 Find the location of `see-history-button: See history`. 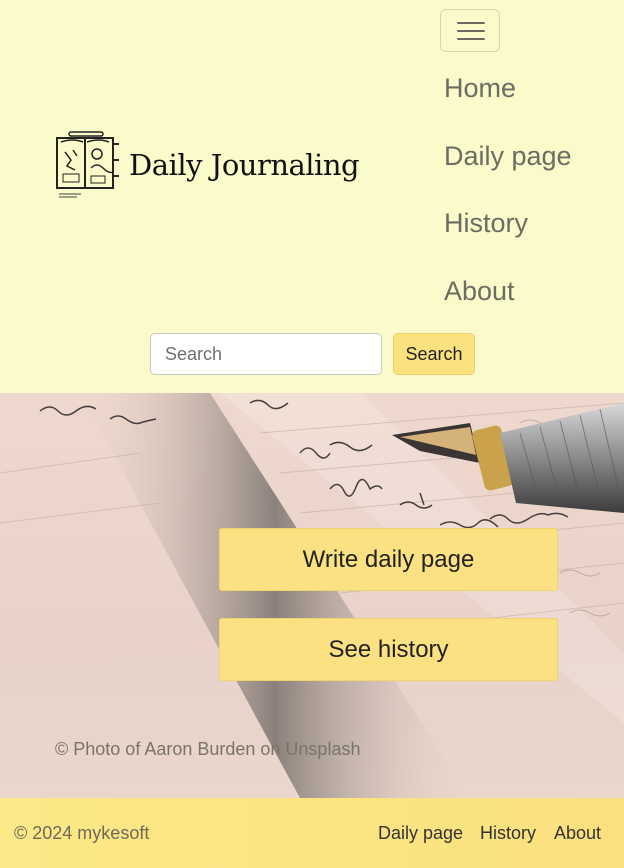

see-history-button: See history is located at coordinates (388, 649).